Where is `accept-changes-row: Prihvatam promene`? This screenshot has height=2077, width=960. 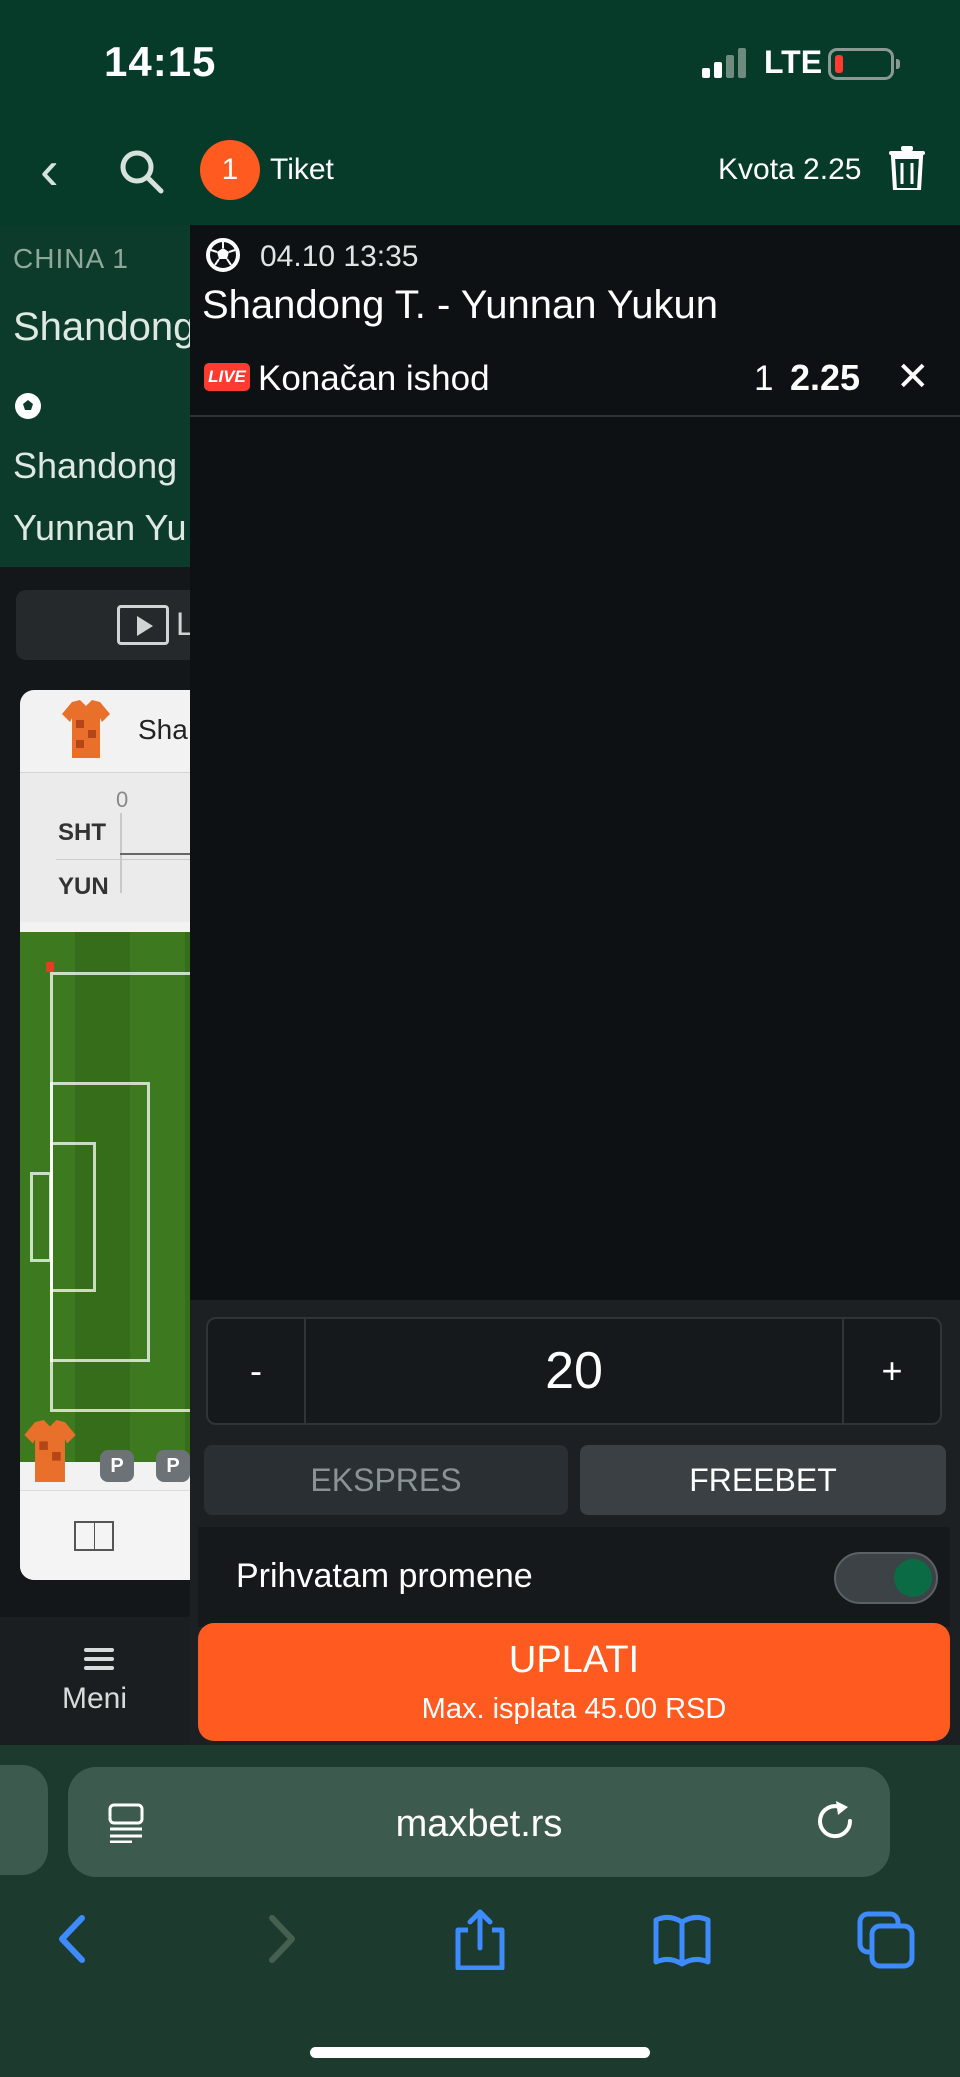 accept-changes-row: Prihvatam promene is located at coordinates (574, 1577).